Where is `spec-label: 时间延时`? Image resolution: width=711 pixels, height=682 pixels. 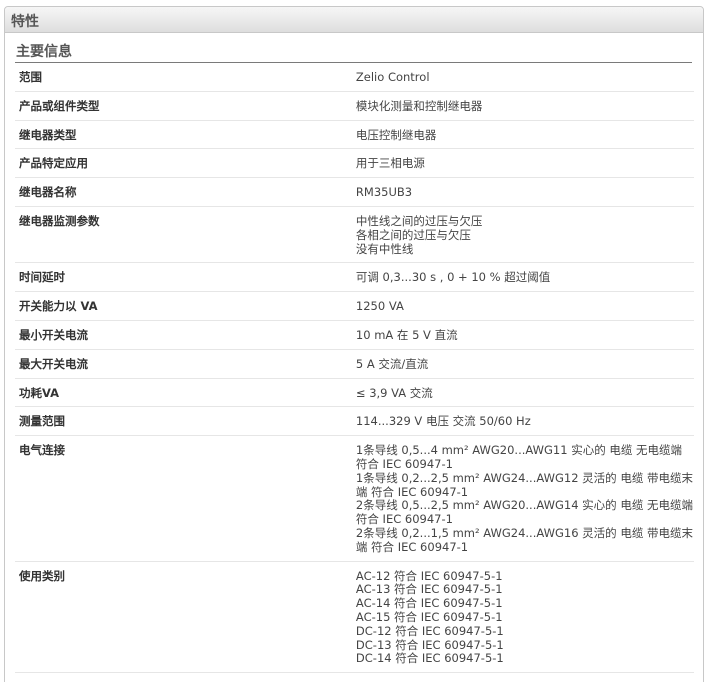 spec-label: 时间延时 is located at coordinates (183, 277).